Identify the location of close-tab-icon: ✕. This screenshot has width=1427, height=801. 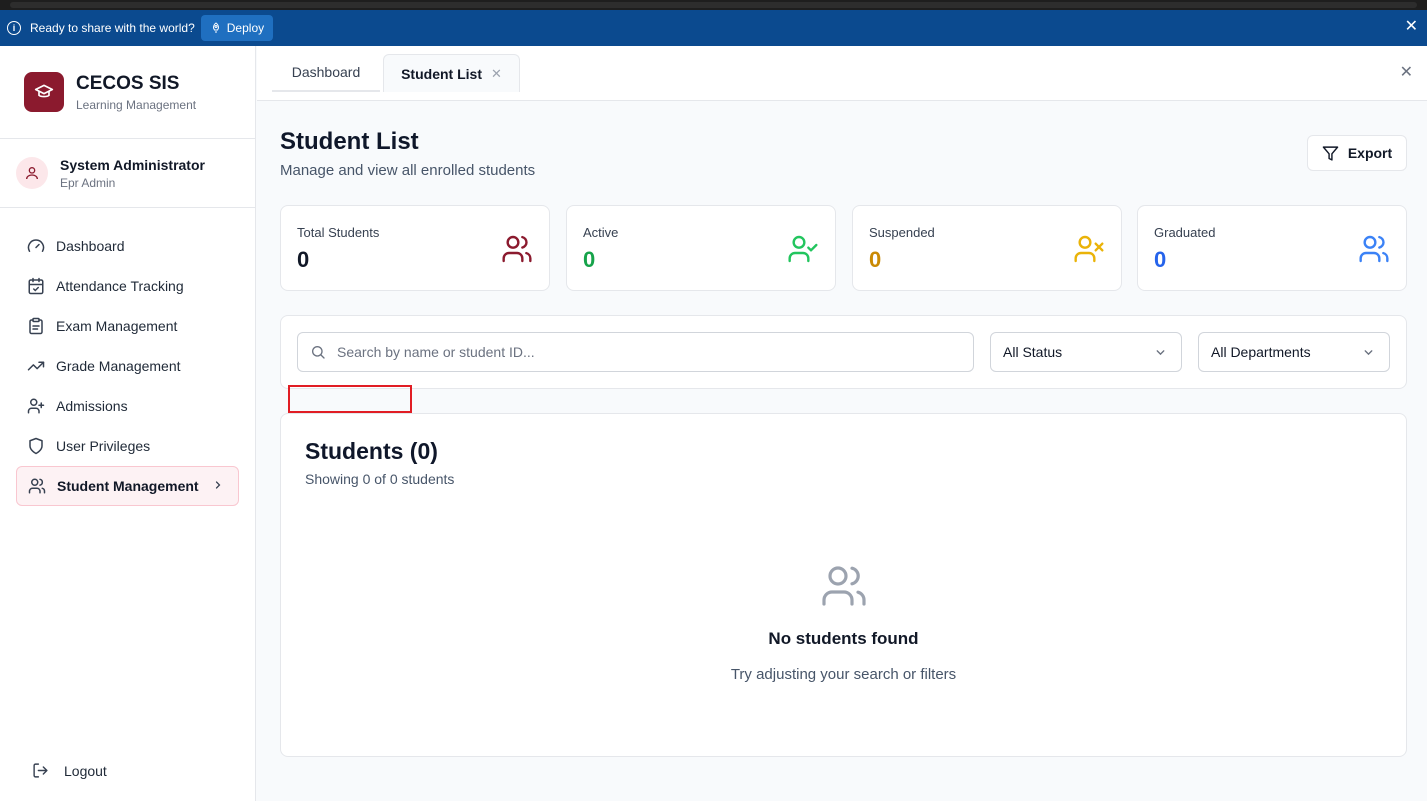
(496, 74).